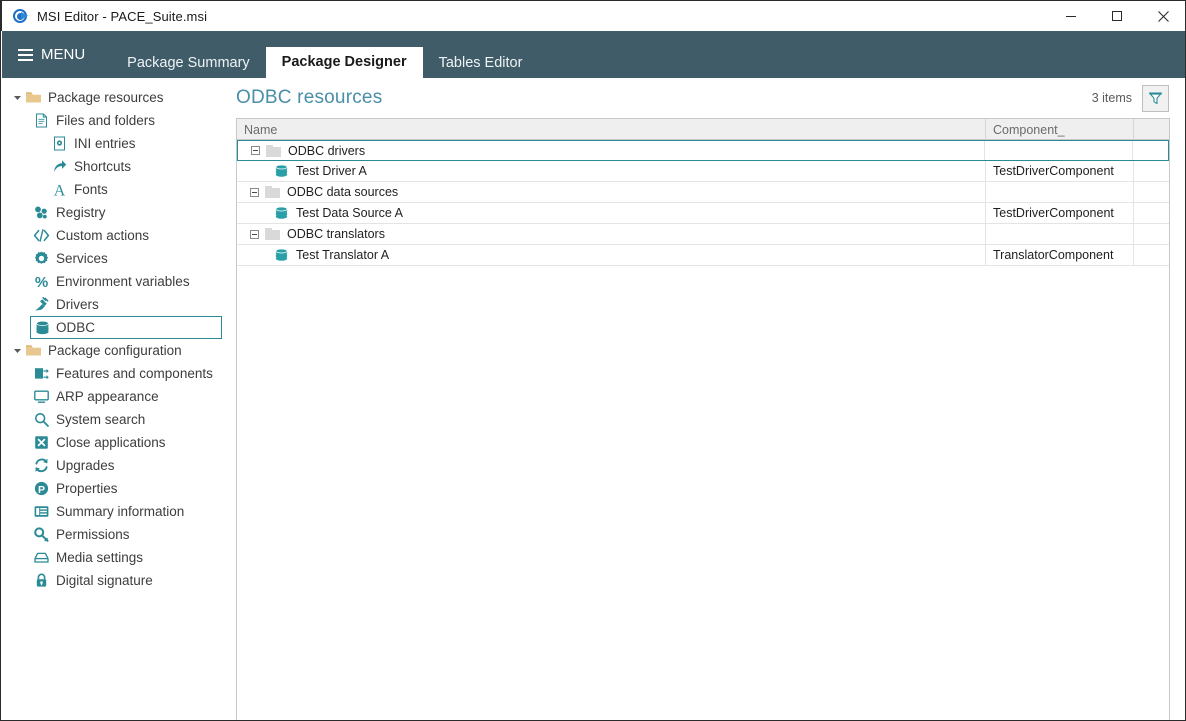  Describe the element at coordinates (111, 442) in the screenshot. I see `sidebar-item-label: Close applications` at that location.